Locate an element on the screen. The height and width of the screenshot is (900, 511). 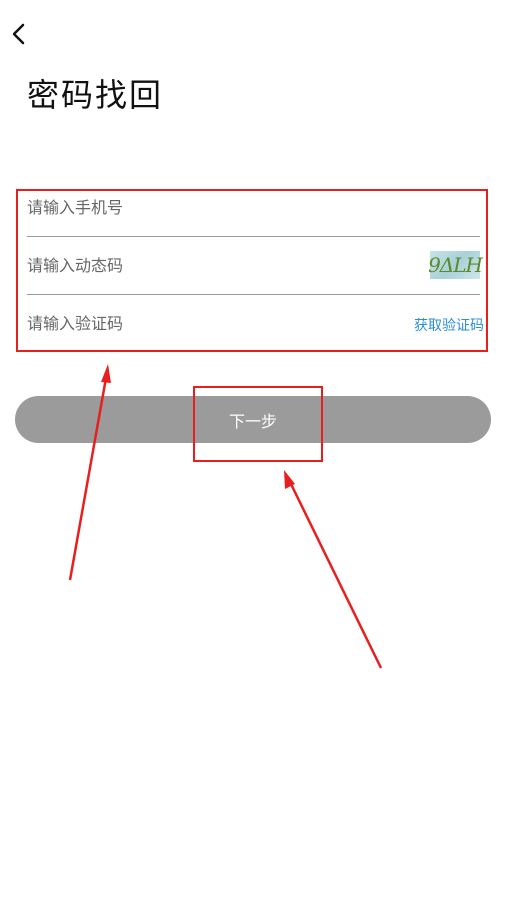
page-title: 密码找回 is located at coordinates (95, 95).